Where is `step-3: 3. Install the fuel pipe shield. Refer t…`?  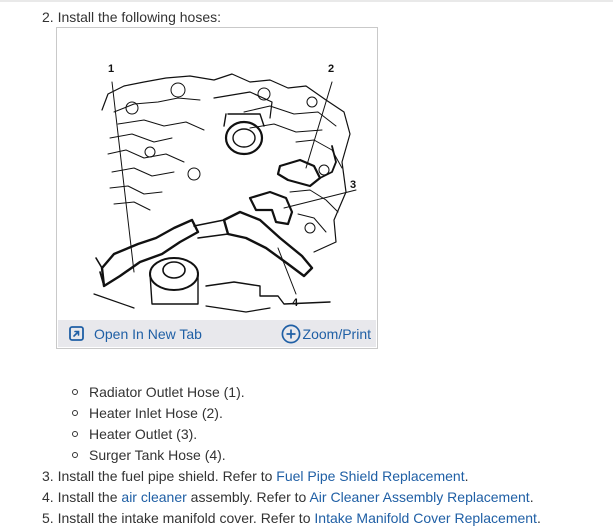 step-3: 3. Install the fuel pipe shield. Refer t… is located at coordinates (255, 476).